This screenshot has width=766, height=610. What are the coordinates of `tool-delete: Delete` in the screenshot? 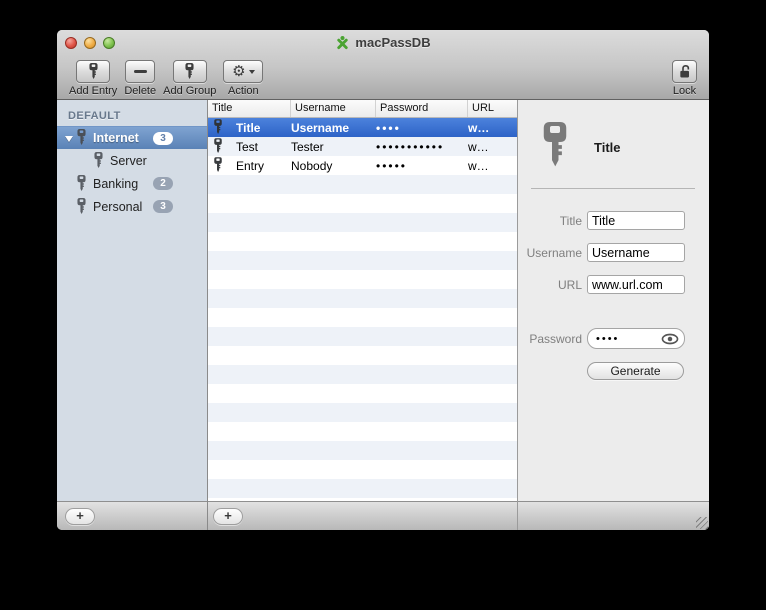 It's located at (140, 78).